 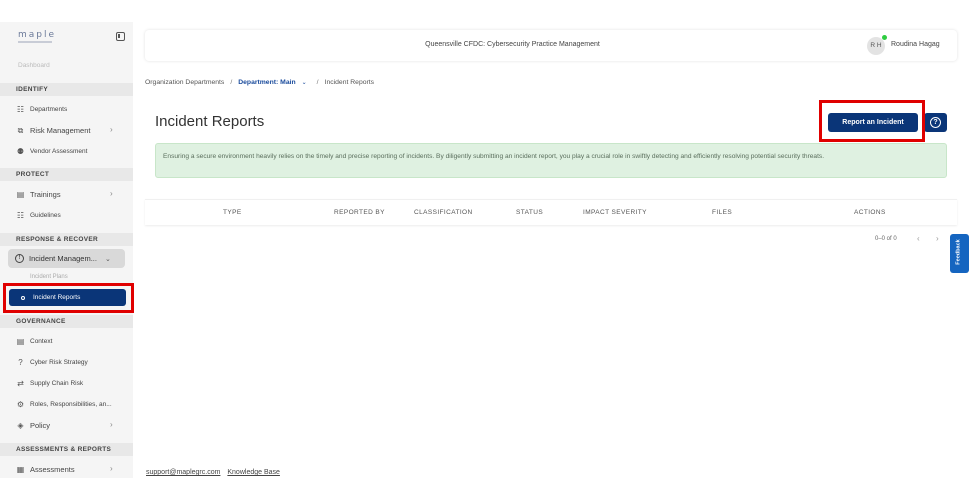 What do you see at coordinates (349, 82) in the screenshot?
I see `breadcrumb-current: Incident Reports` at bounding box center [349, 82].